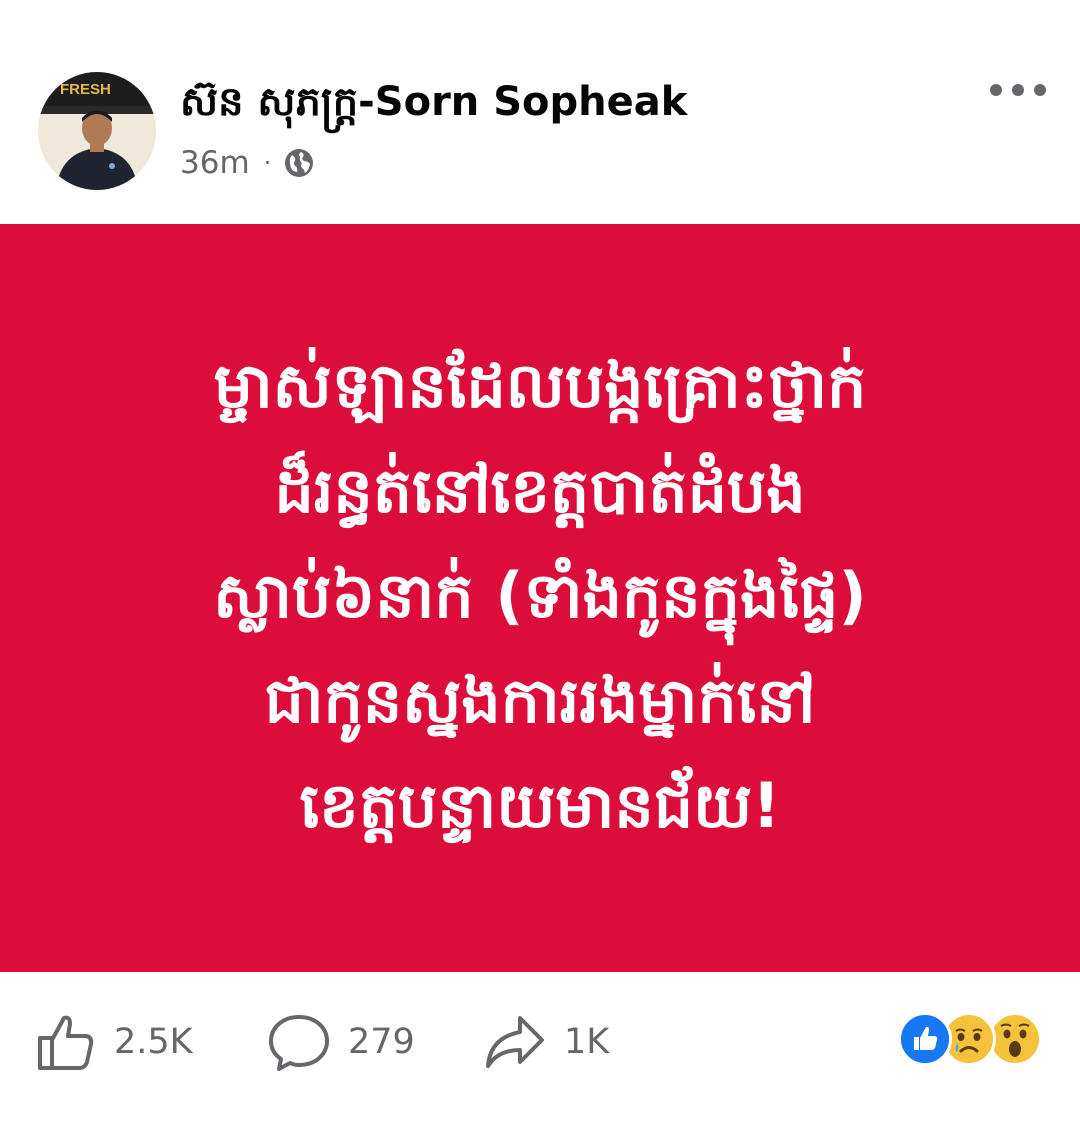  What do you see at coordinates (540, 490) in the screenshot?
I see `banner-line: ដ៏រន្ធត់នៅខេត្តបាត់ដំបង` at bounding box center [540, 490].